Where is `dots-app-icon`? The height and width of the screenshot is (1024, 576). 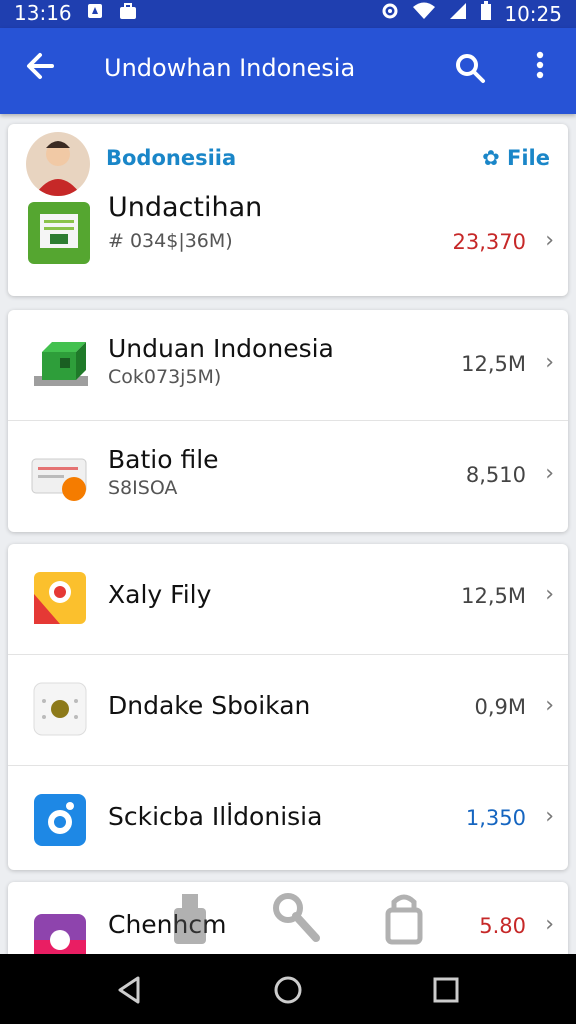
dots-app-icon is located at coordinates (61, 710).